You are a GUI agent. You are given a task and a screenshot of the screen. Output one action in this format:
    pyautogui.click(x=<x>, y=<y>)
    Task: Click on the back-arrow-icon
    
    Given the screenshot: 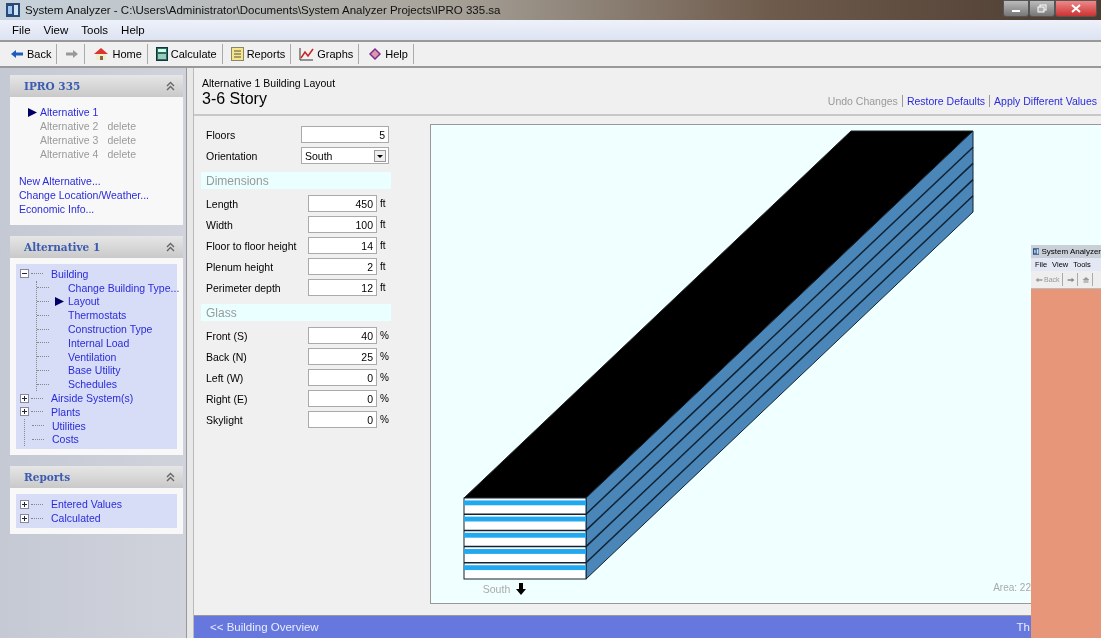 What is the action you would take?
    pyautogui.click(x=17, y=54)
    